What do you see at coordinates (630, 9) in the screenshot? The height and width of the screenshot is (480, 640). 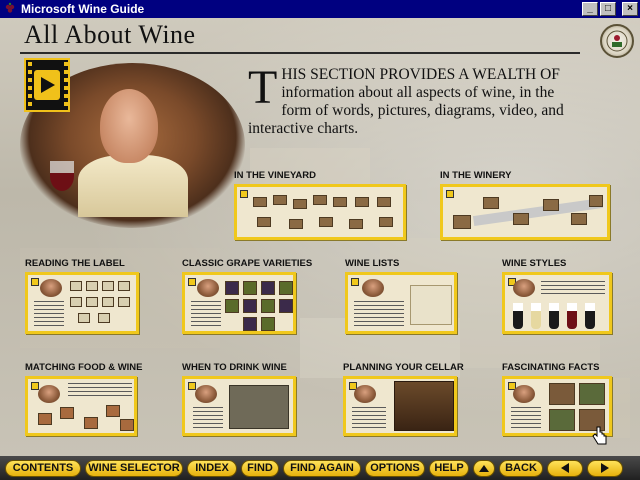 I see `close-button: ×` at bounding box center [630, 9].